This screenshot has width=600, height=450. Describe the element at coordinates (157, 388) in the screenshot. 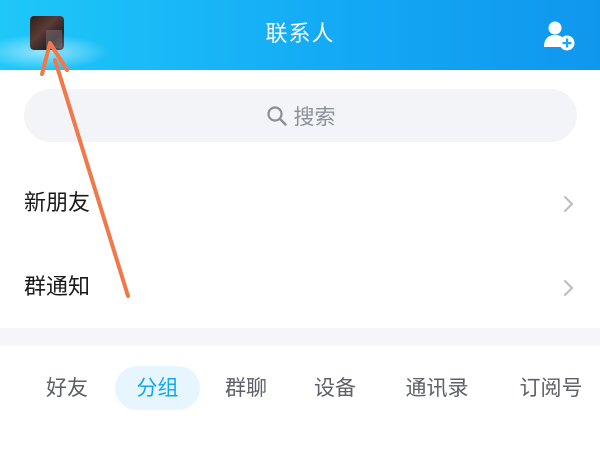

I see `tab-groups: 分组` at that location.